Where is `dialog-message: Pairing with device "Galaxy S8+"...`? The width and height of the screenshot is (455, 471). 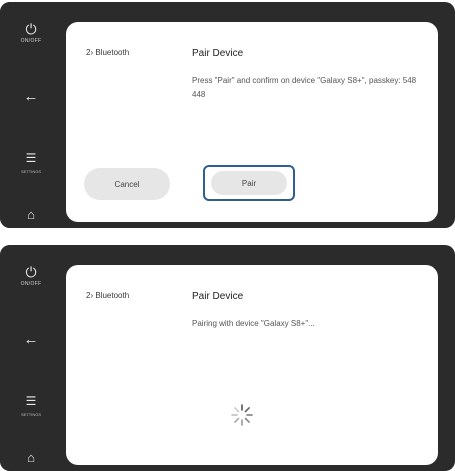 dialog-message: Pairing with device "Galaxy S8+"... is located at coordinates (253, 323).